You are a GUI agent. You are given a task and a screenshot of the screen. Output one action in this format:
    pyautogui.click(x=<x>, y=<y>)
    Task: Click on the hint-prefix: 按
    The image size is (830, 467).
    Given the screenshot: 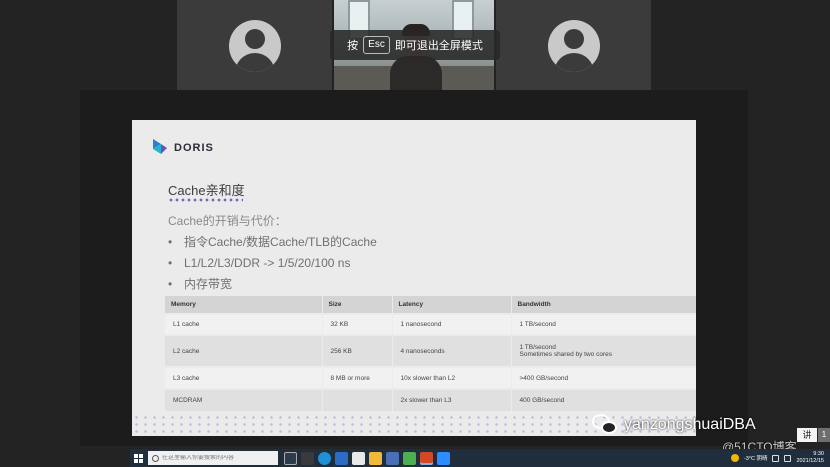 What is the action you would take?
    pyautogui.click(x=353, y=46)
    